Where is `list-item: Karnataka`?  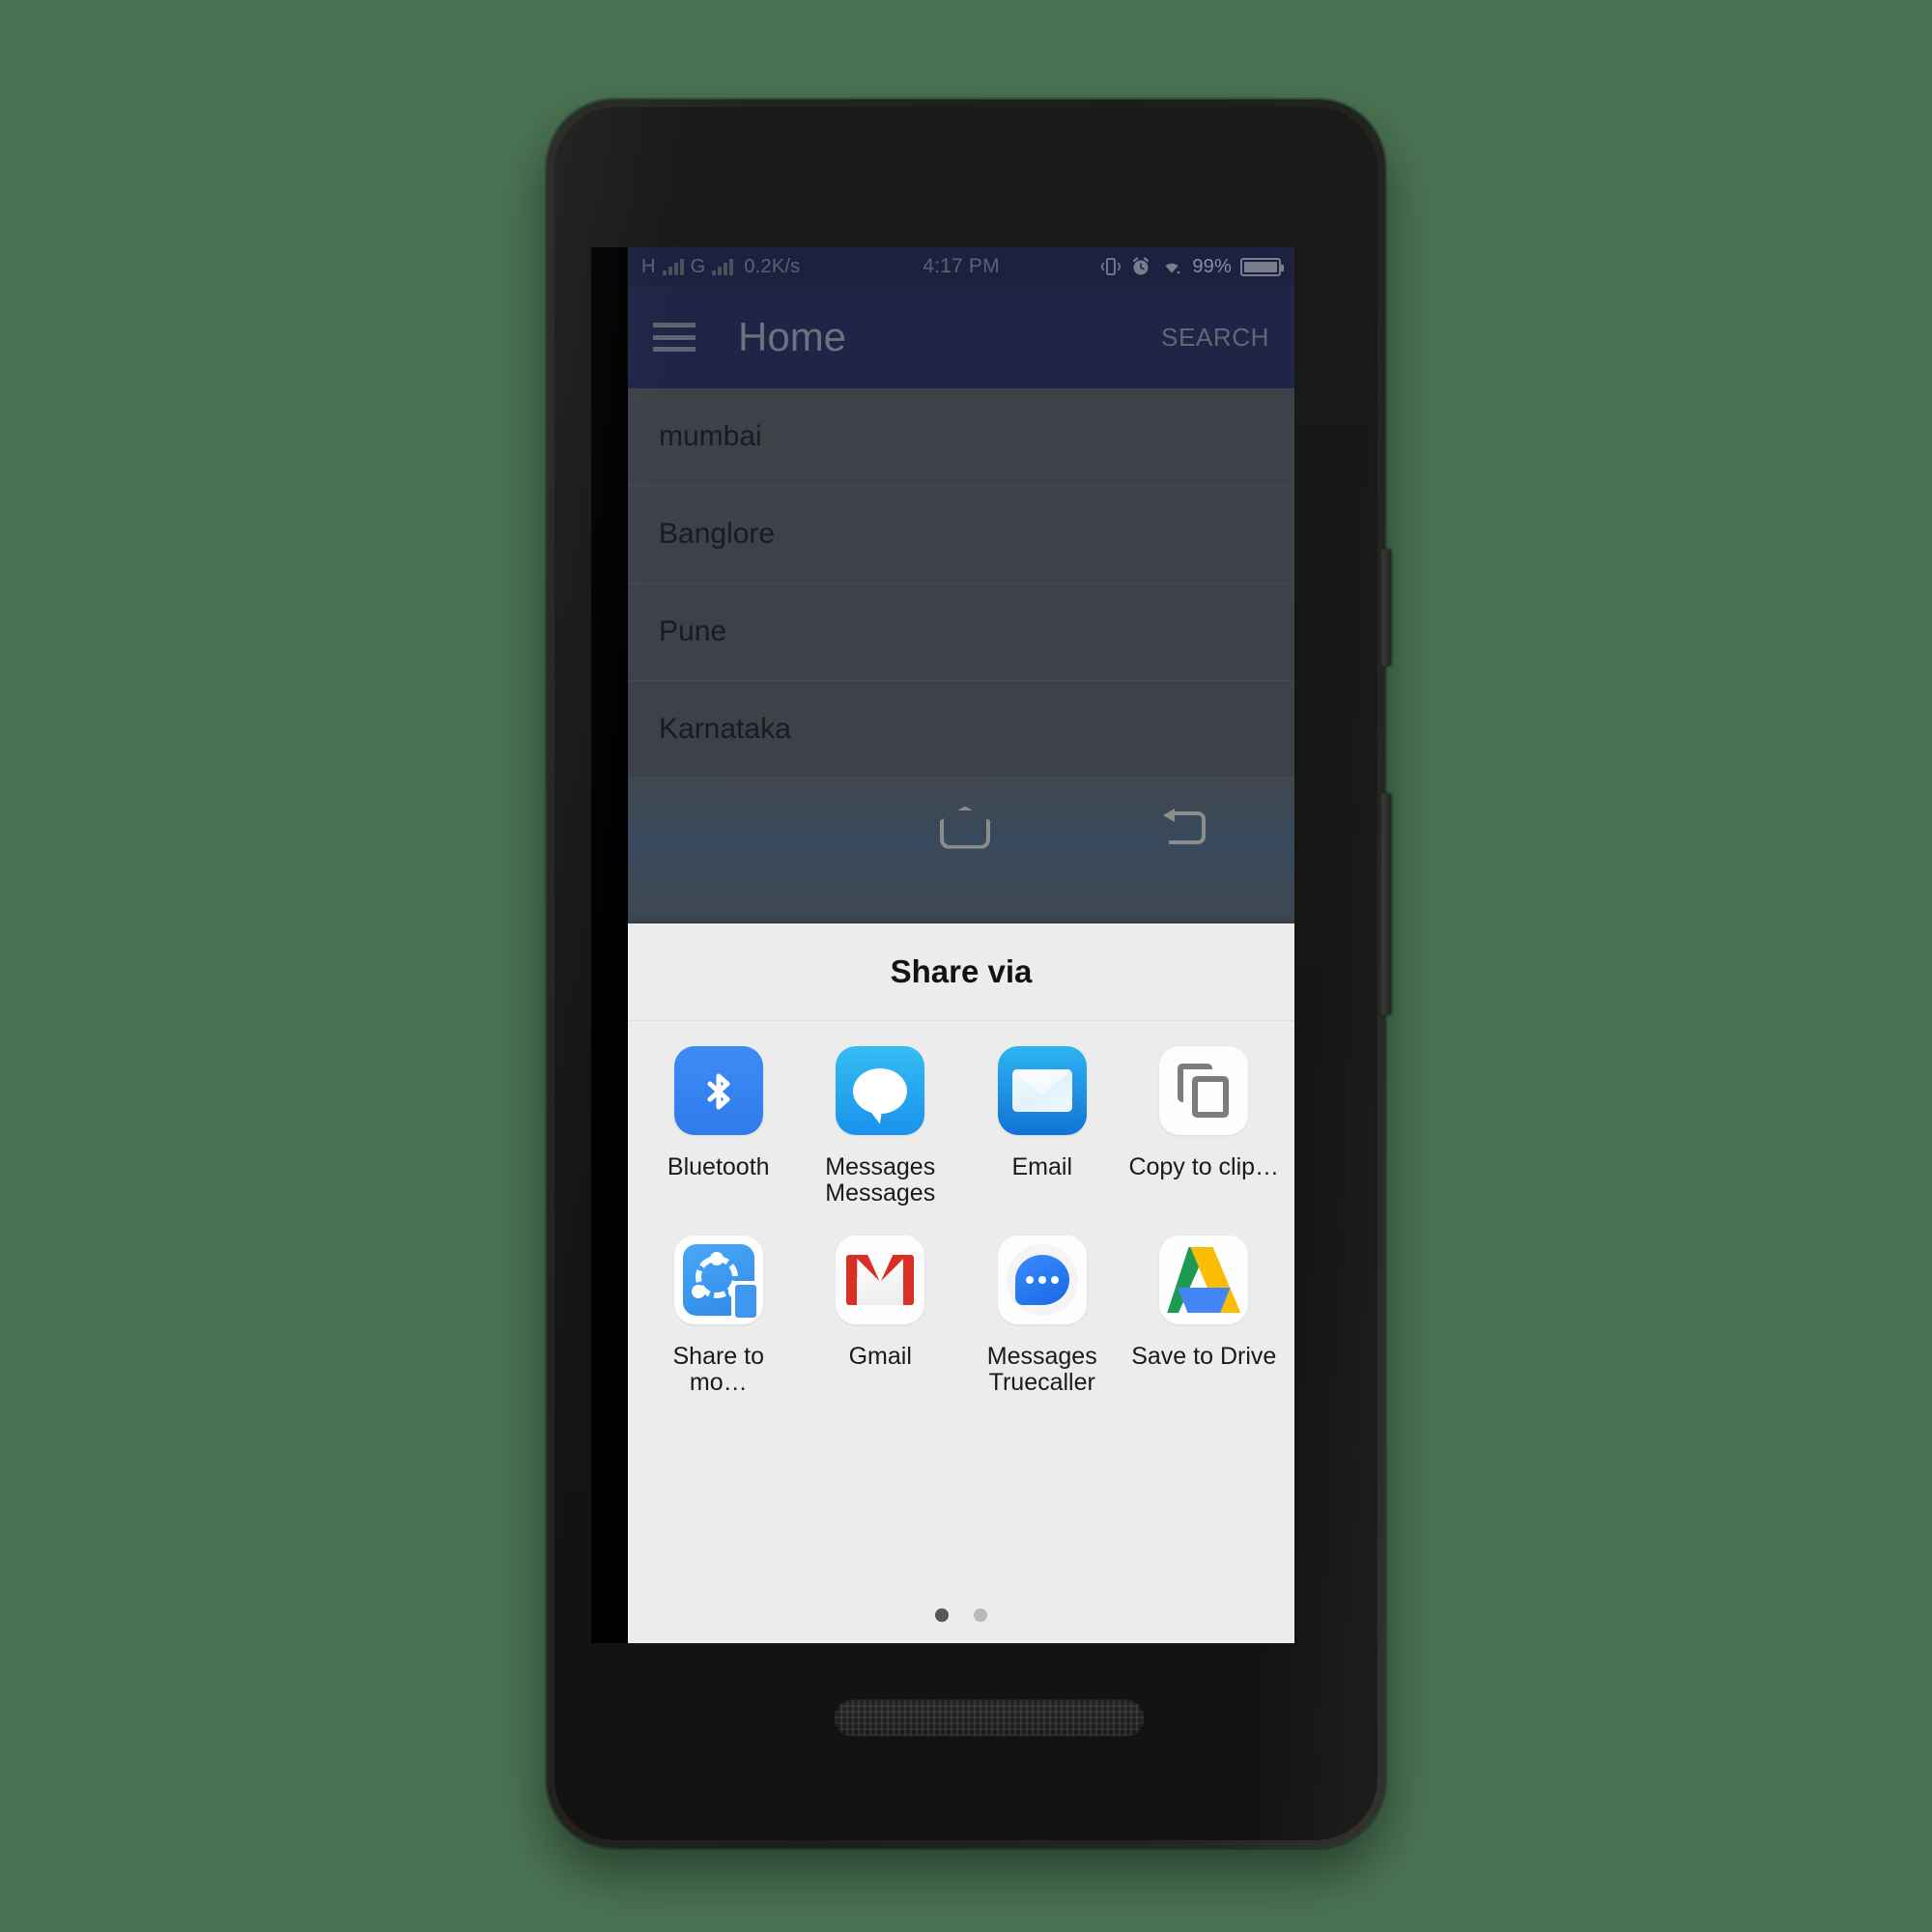
list-item: Karnataka is located at coordinates (961, 730).